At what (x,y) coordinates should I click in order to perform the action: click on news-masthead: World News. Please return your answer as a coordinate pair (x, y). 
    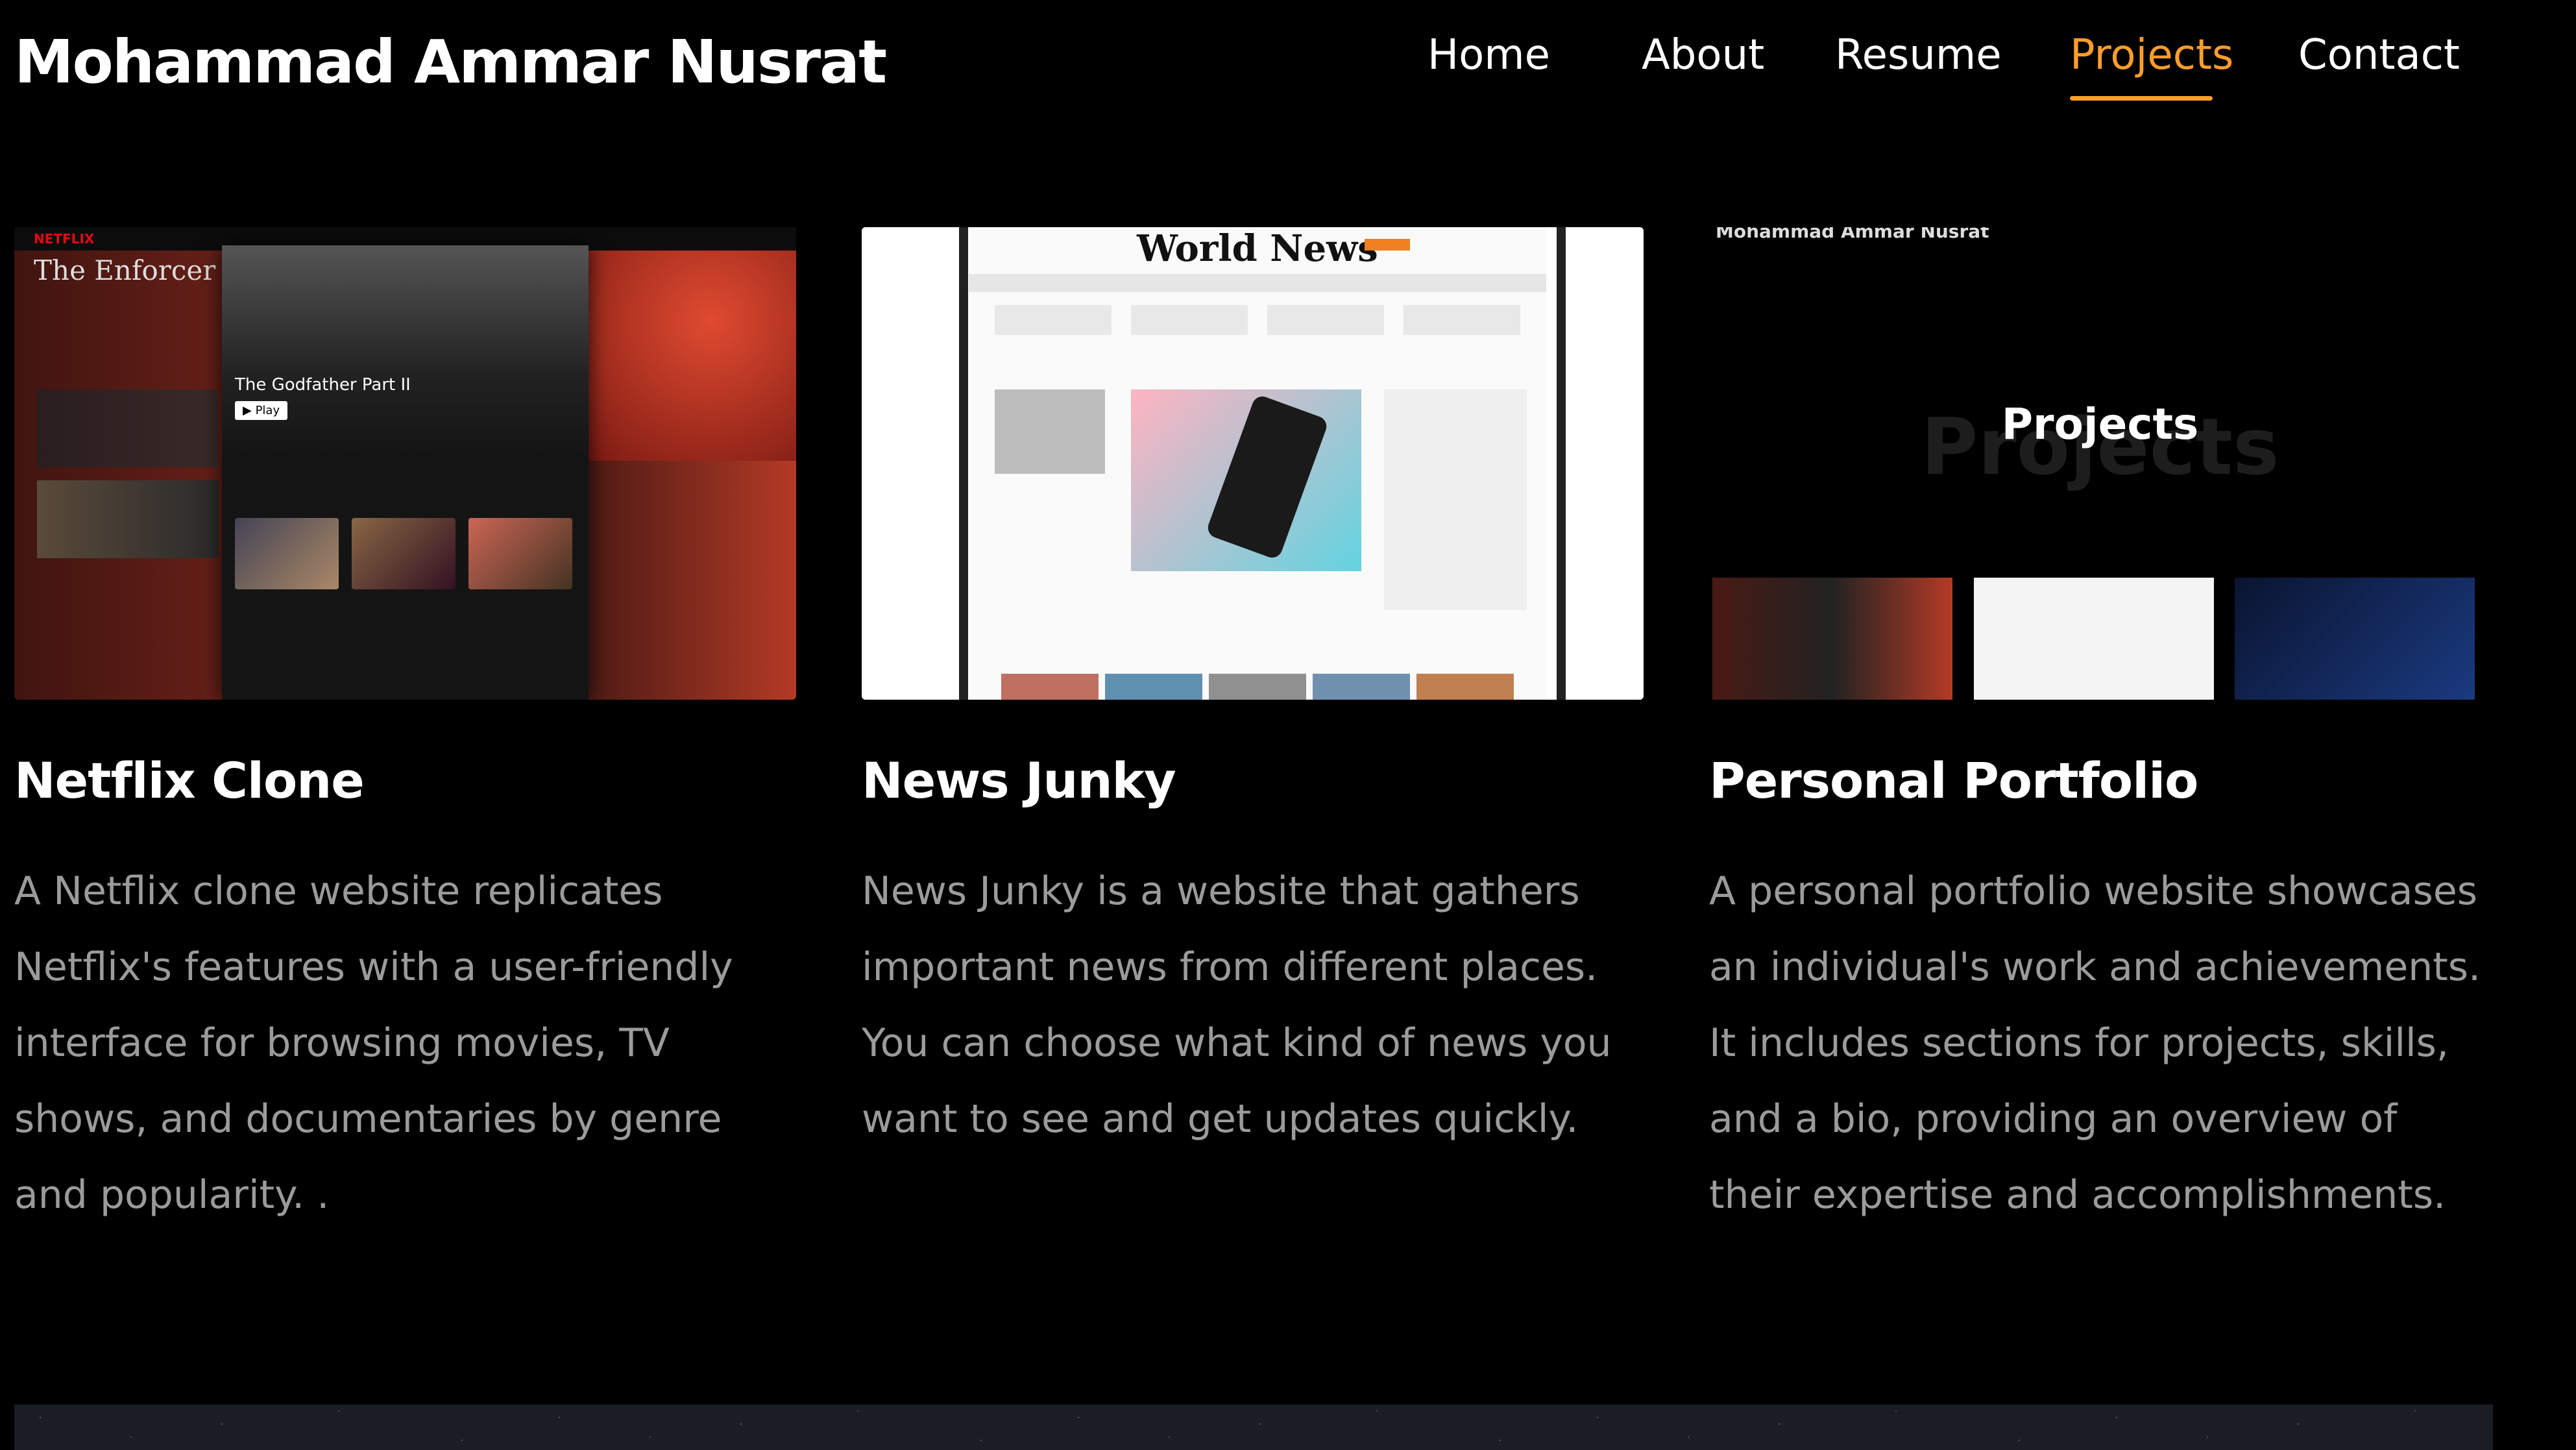
    Looking at the image, I should click on (1257, 248).